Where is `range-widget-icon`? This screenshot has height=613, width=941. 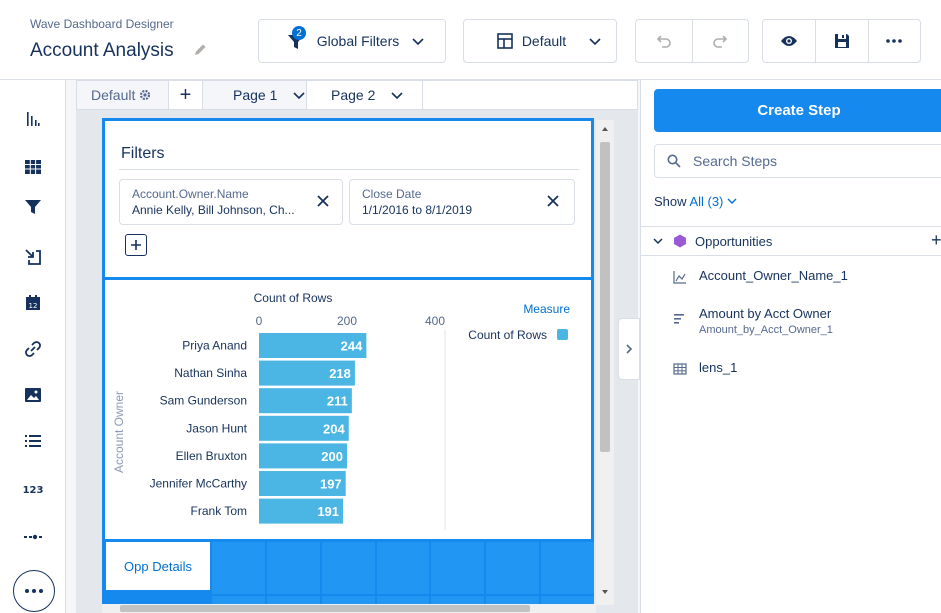 range-widget-icon is located at coordinates (33, 537).